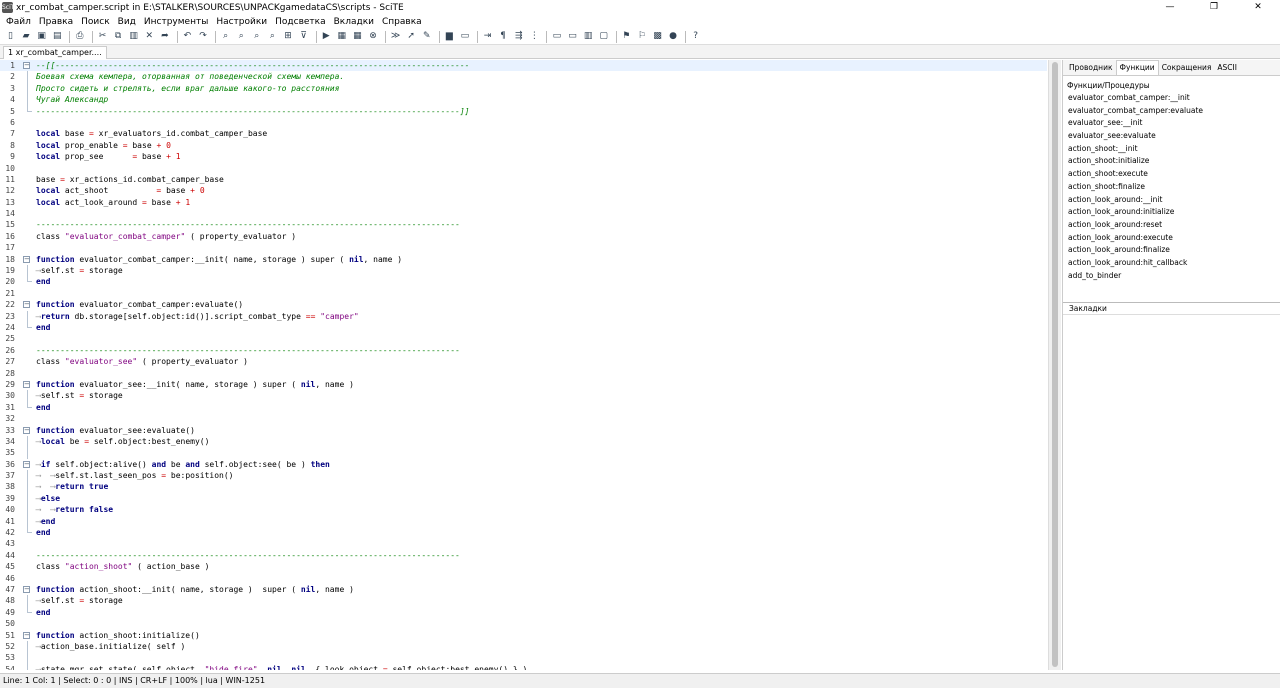 This screenshot has width=1280, height=688. What do you see at coordinates (626, 36) in the screenshot?
I see `bookmark-icon: ⚑` at bounding box center [626, 36].